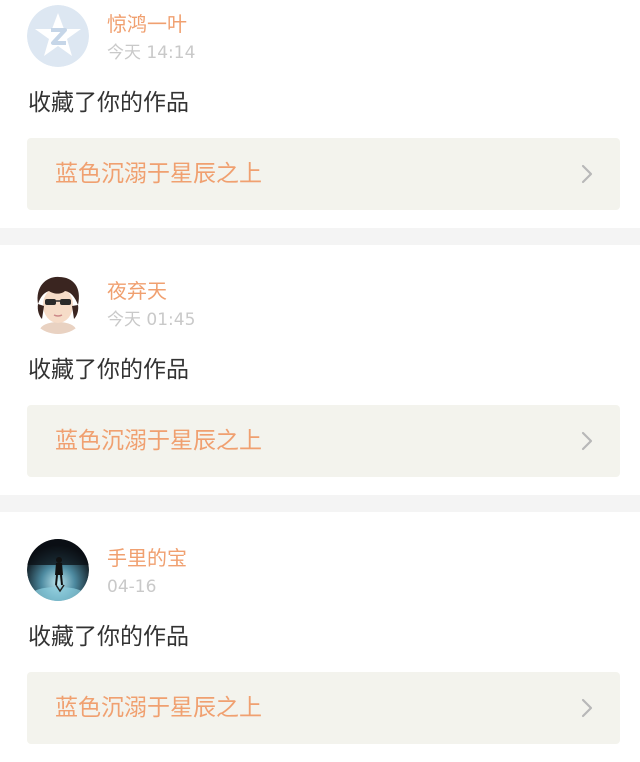 The image size is (640, 762). Describe the element at coordinates (132, 587) in the screenshot. I see `timestamp: 04-16` at that location.